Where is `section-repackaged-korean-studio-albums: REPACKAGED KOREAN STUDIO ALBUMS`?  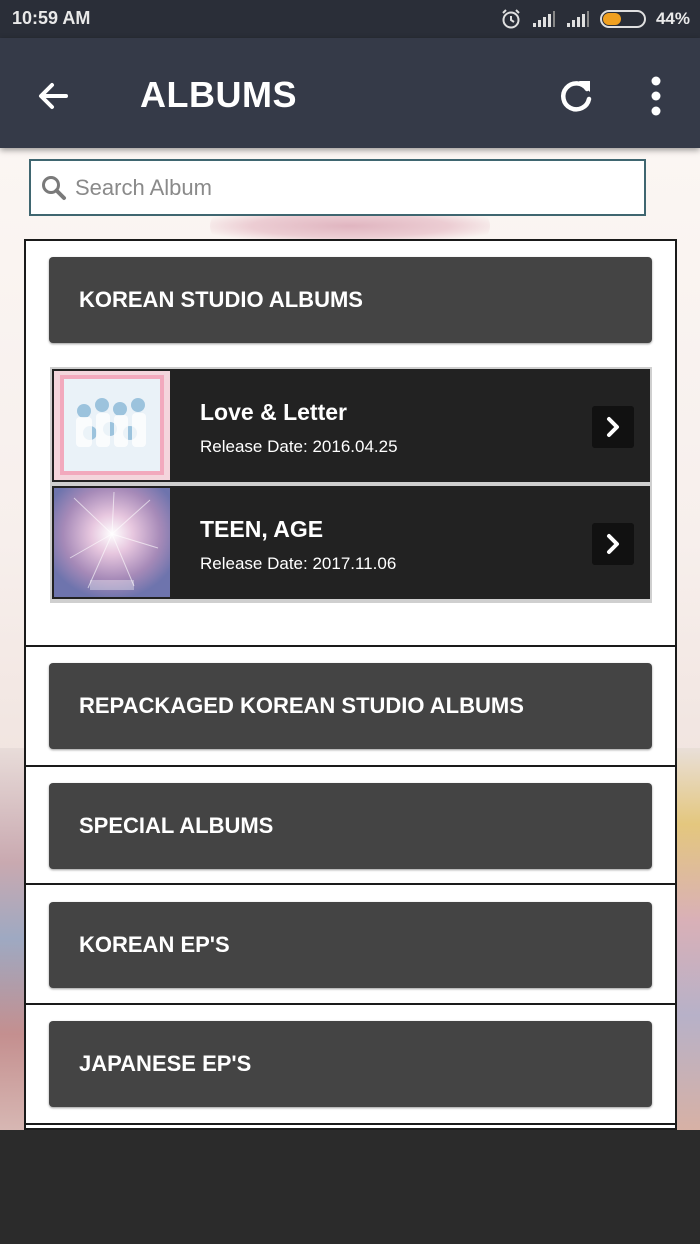 section-repackaged-korean-studio-albums: REPACKAGED KOREAN STUDIO ALBUMS is located at coordinates (350, 707).